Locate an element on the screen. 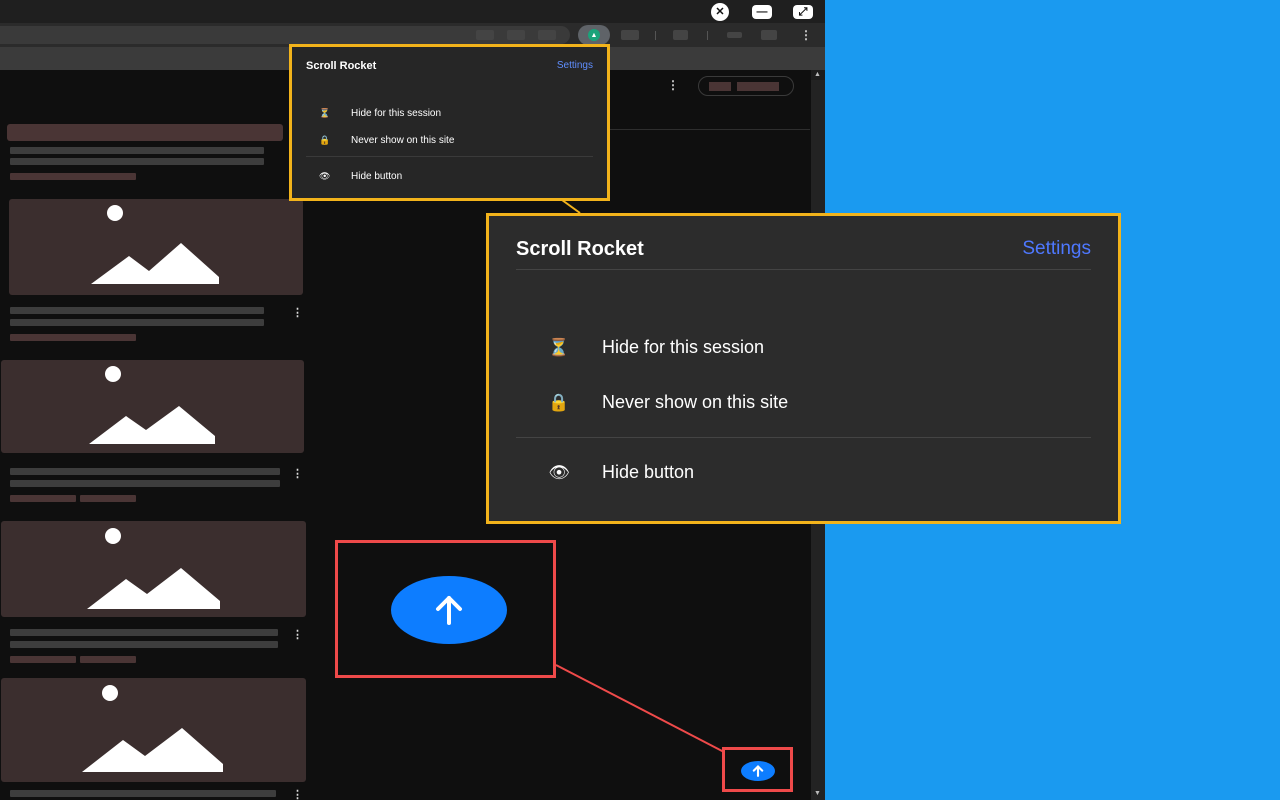  scroll-rocket-extension-button: ▲ is located at coordinates (594, 35).